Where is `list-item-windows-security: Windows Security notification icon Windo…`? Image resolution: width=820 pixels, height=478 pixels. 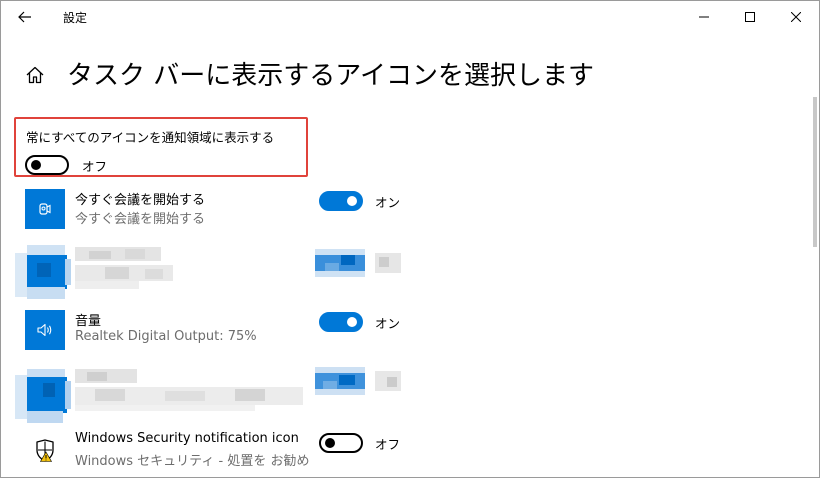 list-item-windows-security: Windows Security notification icon Windo… is located at coordinates (406, 454).